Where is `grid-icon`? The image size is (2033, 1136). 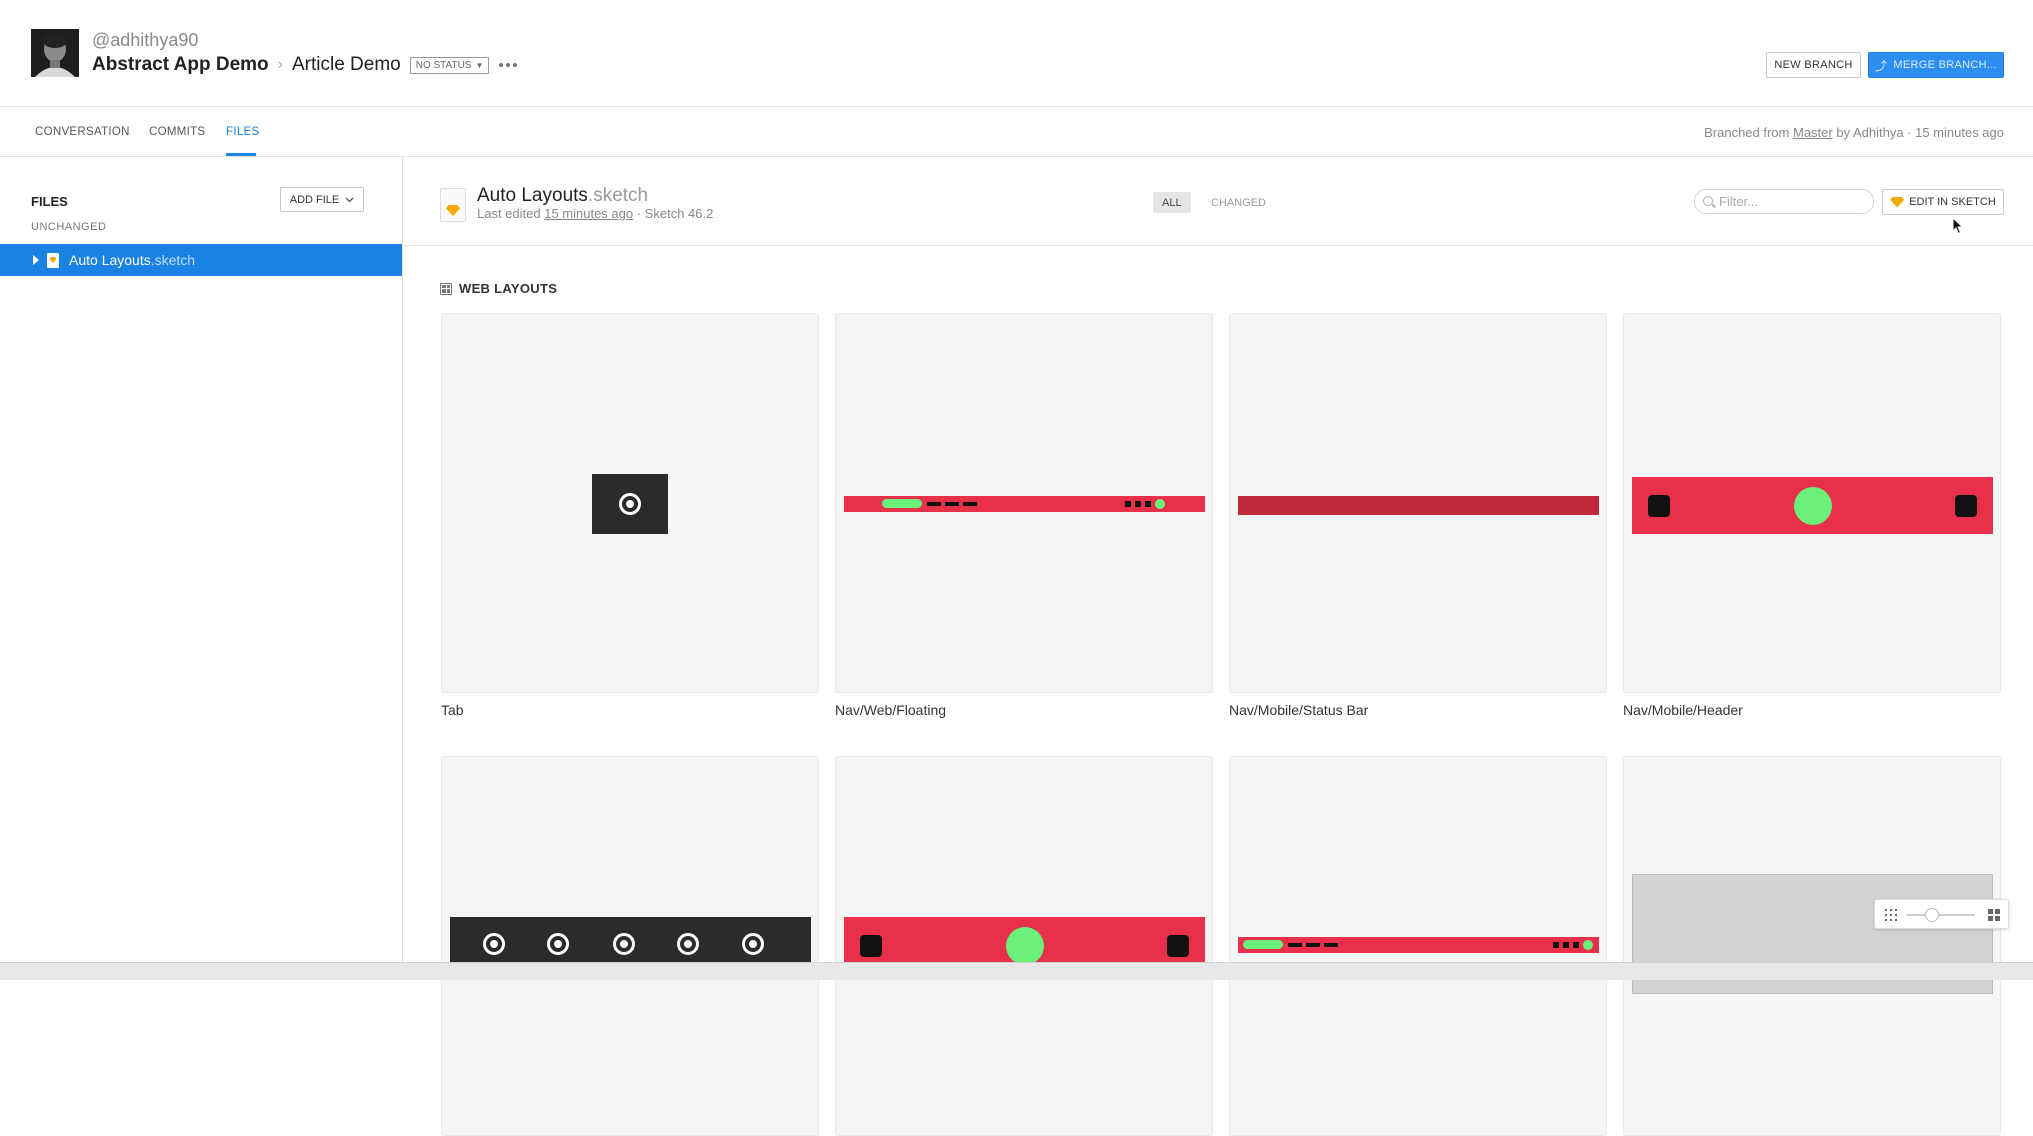 grid-icon is located at coordinates (446, 288).